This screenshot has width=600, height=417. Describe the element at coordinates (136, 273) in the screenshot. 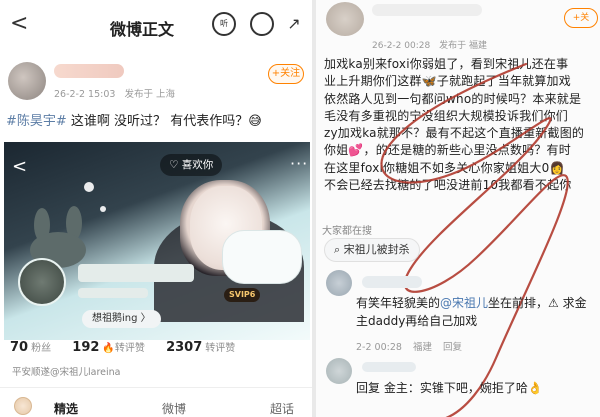

I see `profile-name-blurred` at that location.